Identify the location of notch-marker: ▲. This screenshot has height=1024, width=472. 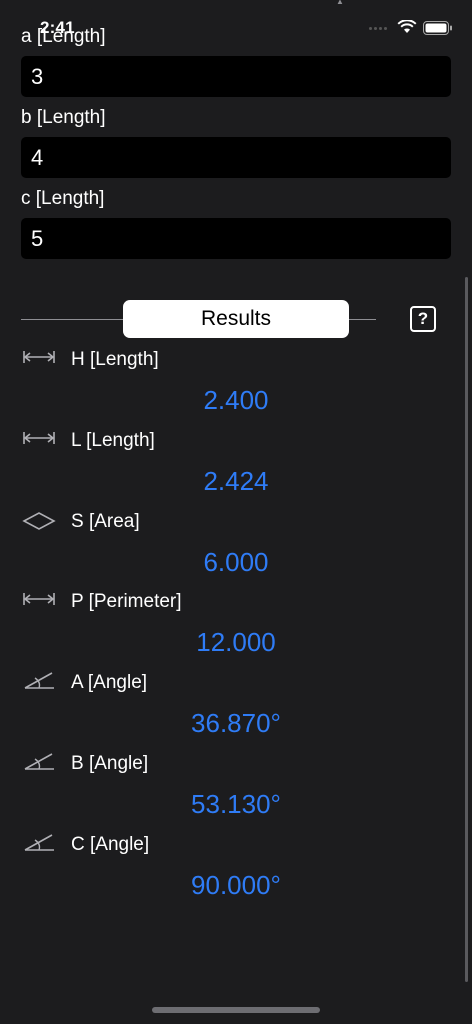
(340, 3).